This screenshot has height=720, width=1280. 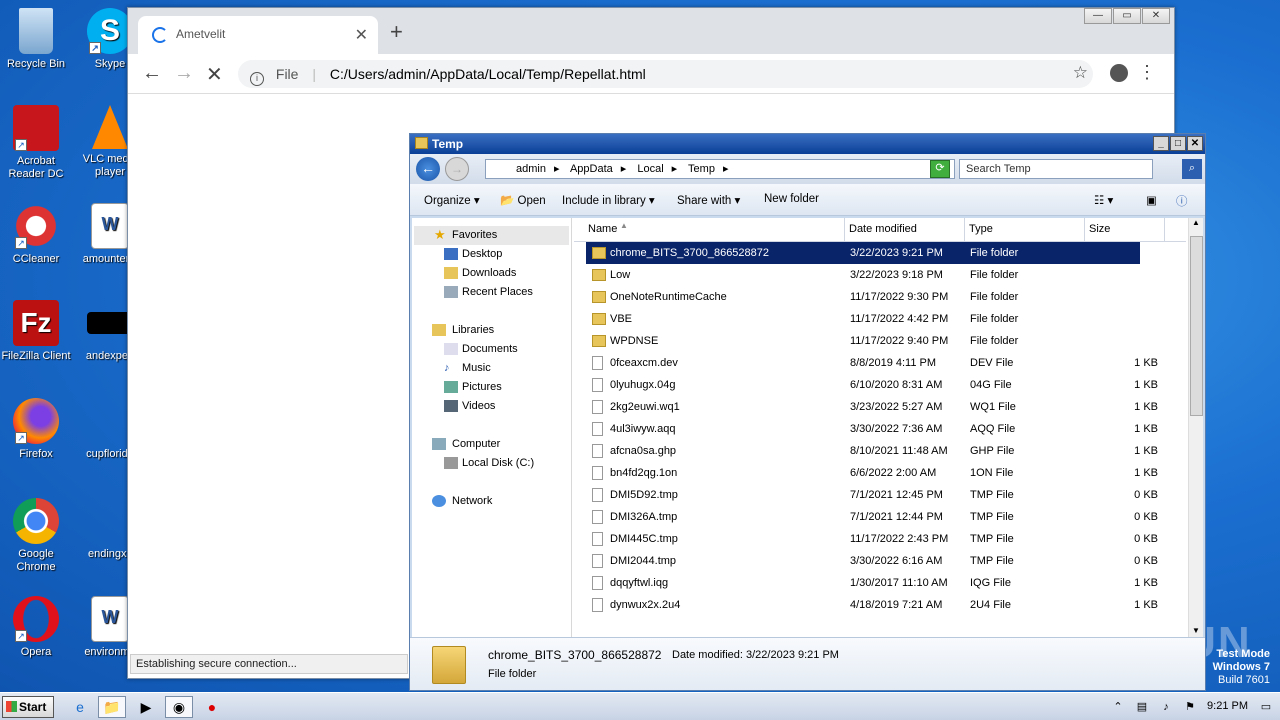 I want to click on column-date: Date modified, so click(x=883, y=229).